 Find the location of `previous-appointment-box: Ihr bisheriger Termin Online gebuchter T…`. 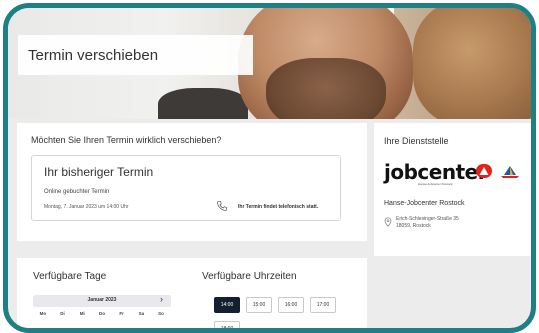

previous-appointment-box: Ihr bisheriger Termin Online gebuchter T… is located at coordinates (186, 188).